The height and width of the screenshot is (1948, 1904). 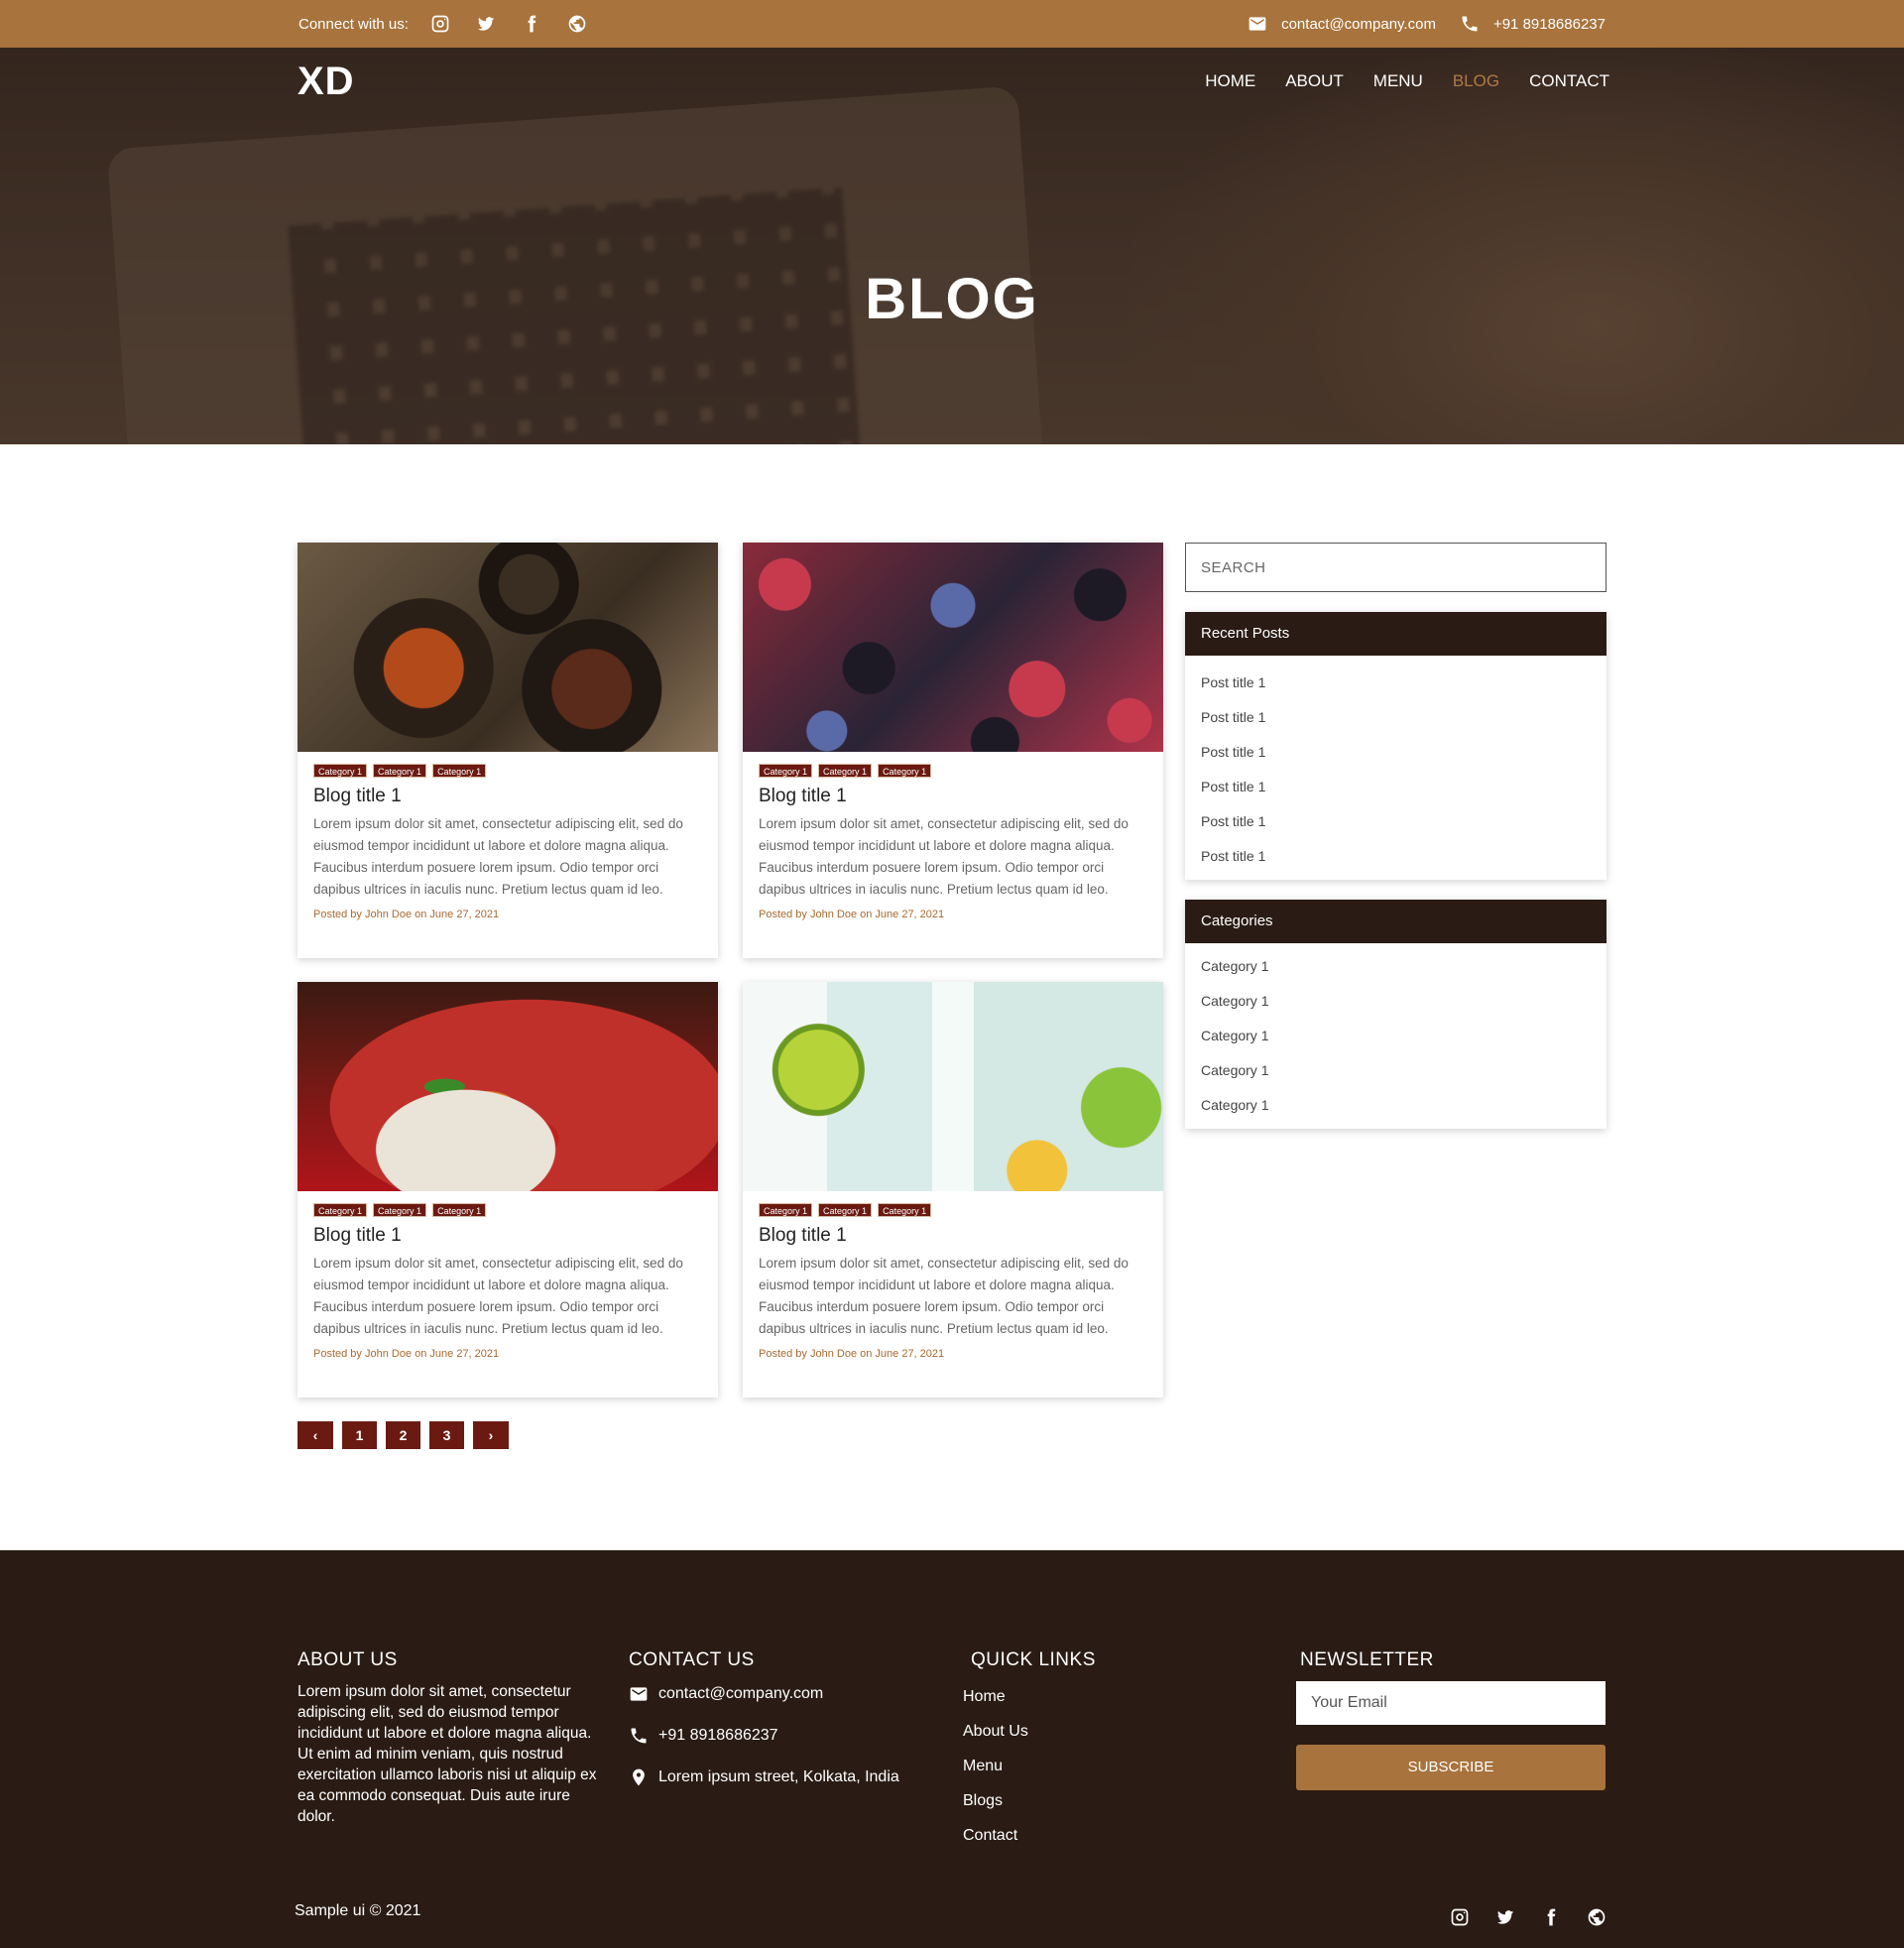 What do you see at coordinates (1257, 24) in the screenshot?
I see `mail-icon` at bounding box center [1257, 24].